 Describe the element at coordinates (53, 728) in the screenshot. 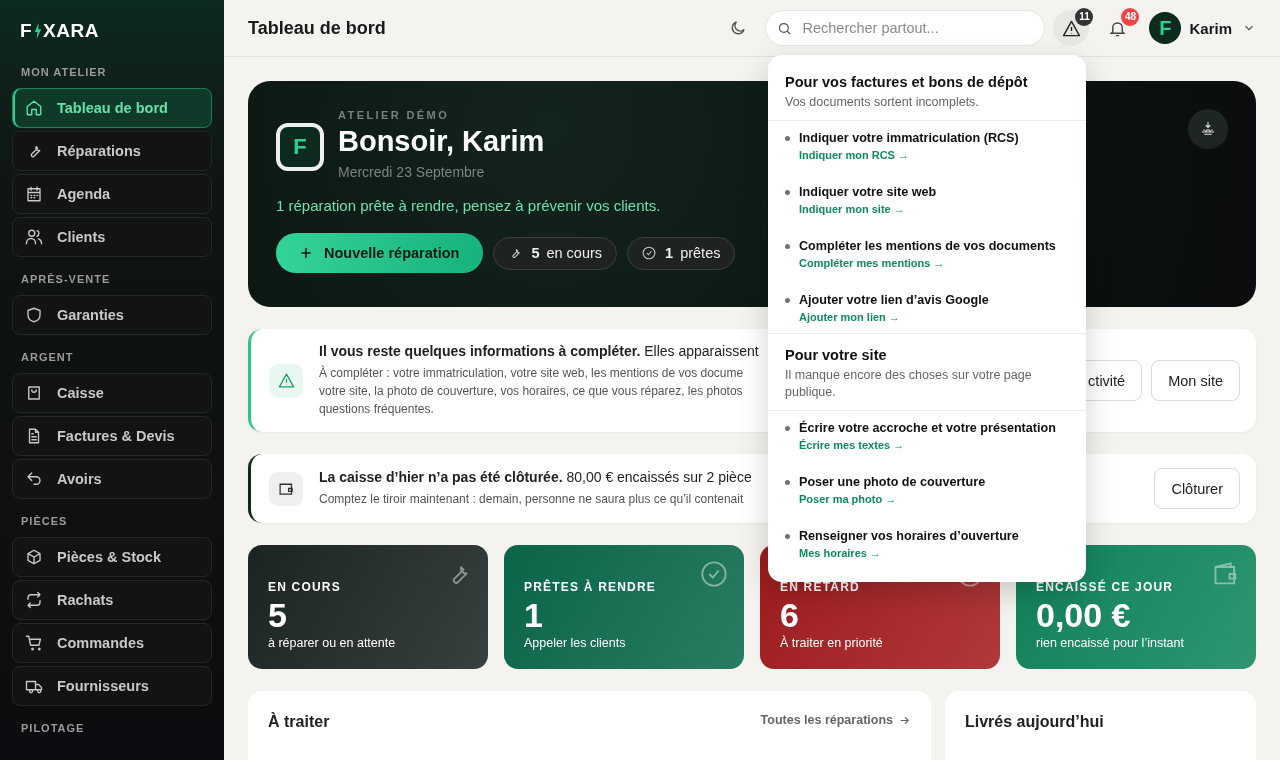

I see `section-heading: PILOTAGE` at that location.